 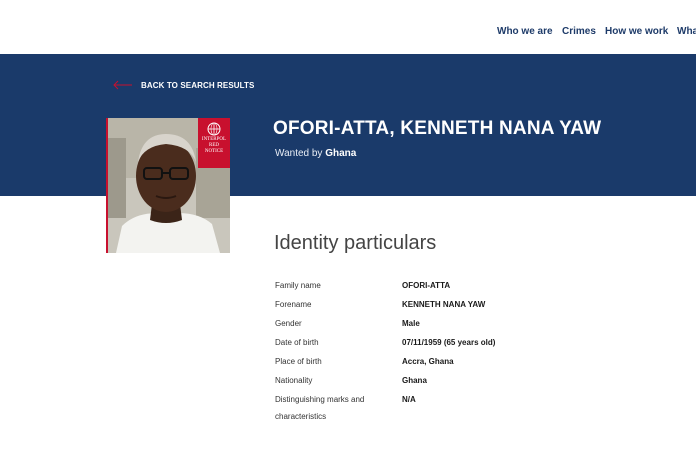 I want to click on particular-value: Male, so click(x=411, y=323).